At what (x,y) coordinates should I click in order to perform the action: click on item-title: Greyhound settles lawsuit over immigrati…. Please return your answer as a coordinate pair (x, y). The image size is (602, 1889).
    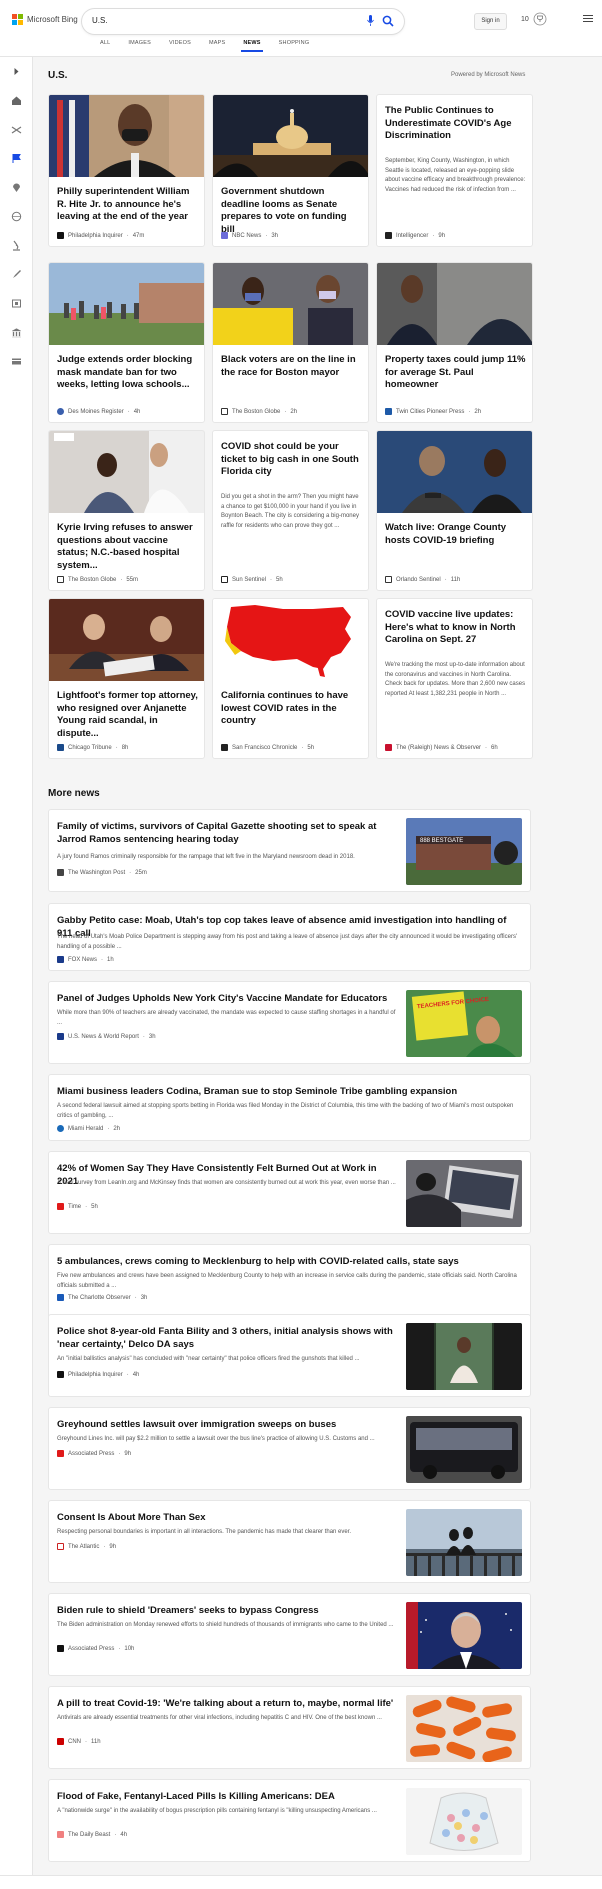
    Looking at the image, I should click on (227, 1424).